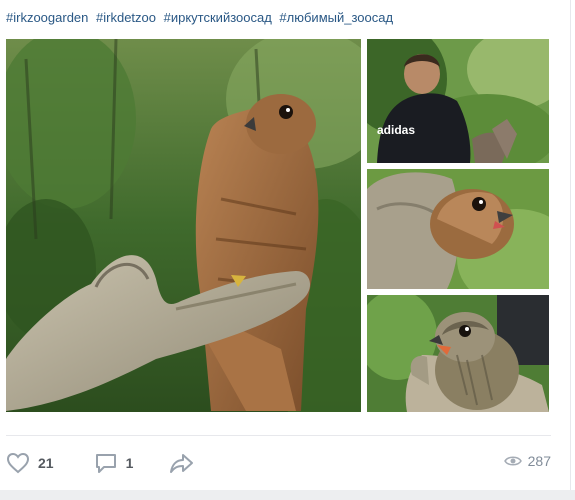  Describe the element at coordinates (18, 463) in the screenshot. I see `heart-icon` at that location.